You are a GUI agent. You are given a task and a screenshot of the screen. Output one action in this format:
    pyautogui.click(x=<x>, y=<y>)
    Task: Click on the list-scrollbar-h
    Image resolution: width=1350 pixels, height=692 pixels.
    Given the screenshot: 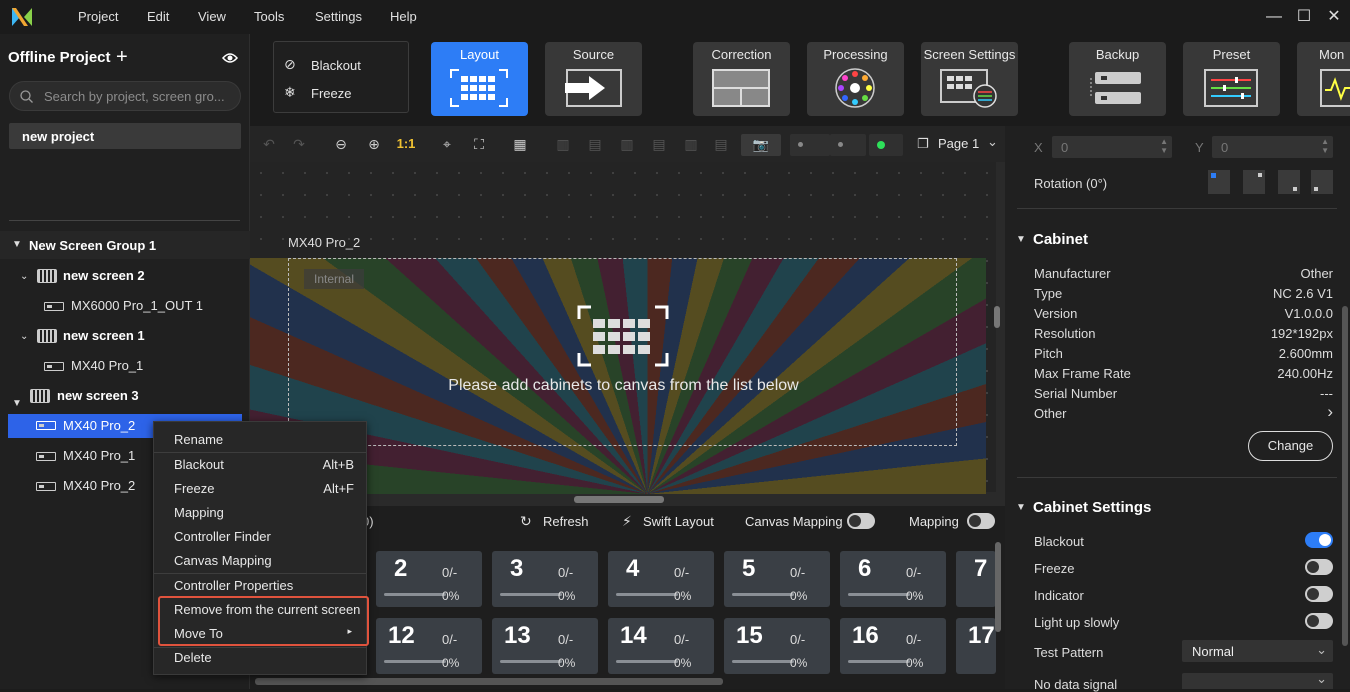 What is the action you would take?
    pyautogui.click(x=489, y=681)
    